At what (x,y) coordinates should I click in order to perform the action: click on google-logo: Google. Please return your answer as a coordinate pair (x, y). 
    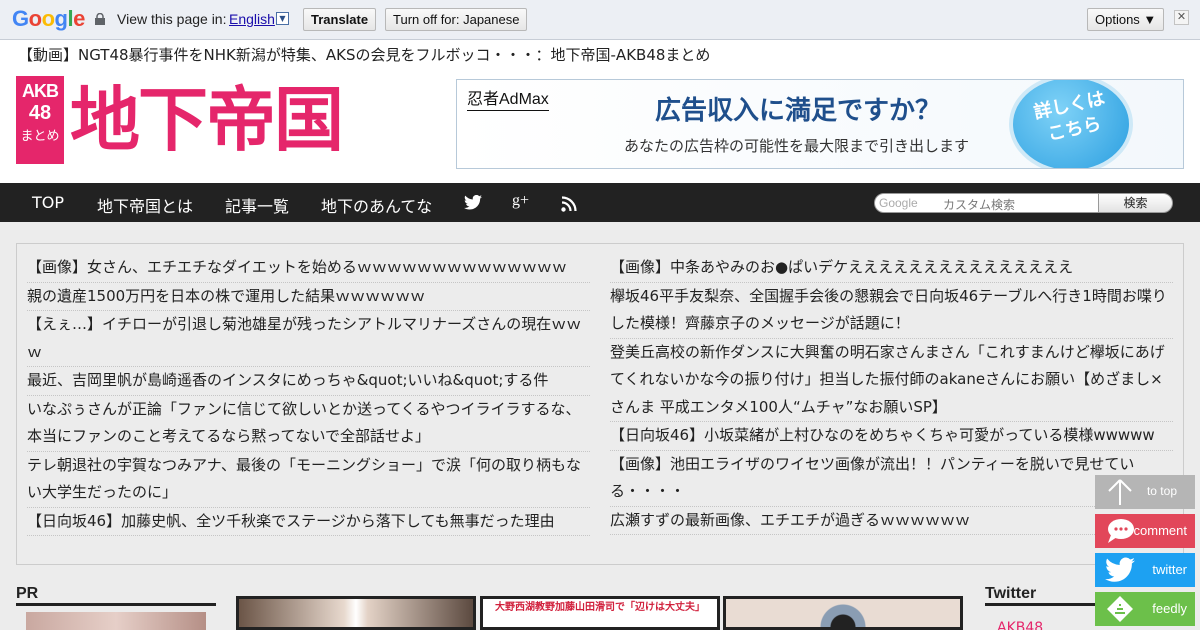
    Looking at the image, I should click on (48, 18).